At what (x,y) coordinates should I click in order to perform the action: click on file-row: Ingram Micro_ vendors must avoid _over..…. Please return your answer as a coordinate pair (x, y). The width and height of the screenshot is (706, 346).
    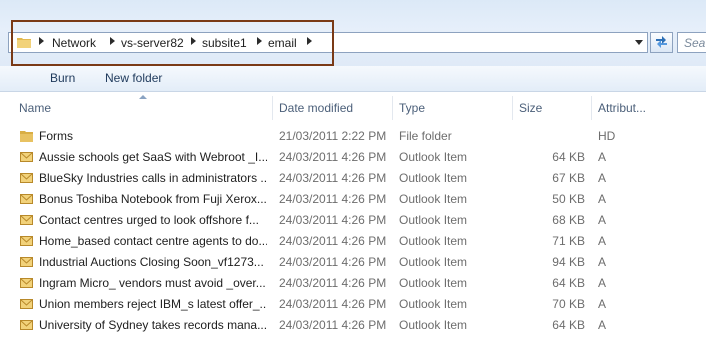
    Looking at the image, I should click on (353, 283).